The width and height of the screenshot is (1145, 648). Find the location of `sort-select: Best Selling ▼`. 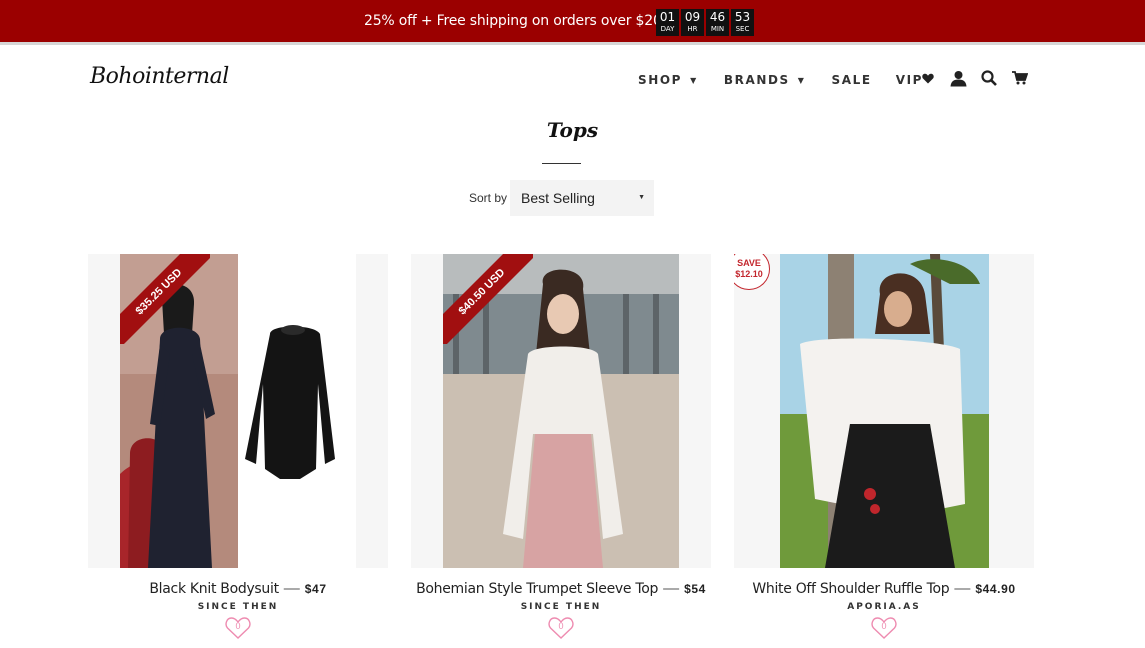

sort-select: Best Selling ▼ is located at coordinates (582, 198).